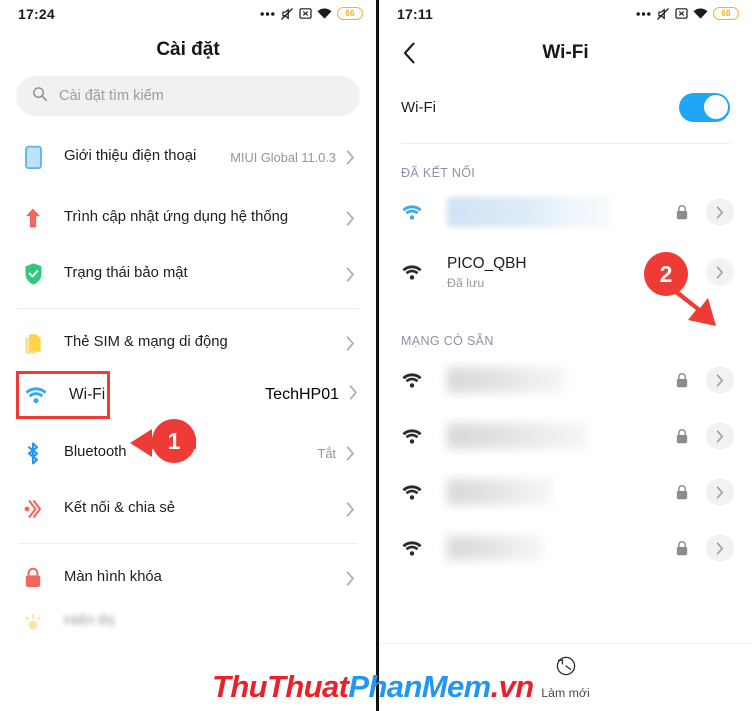 The width and height of the screenshot is (752, 711). What do you see at coordinates (280, 686) in the screenshot?
I see `watermark-part1: ThuThuat` at bounding box center [280, 686].